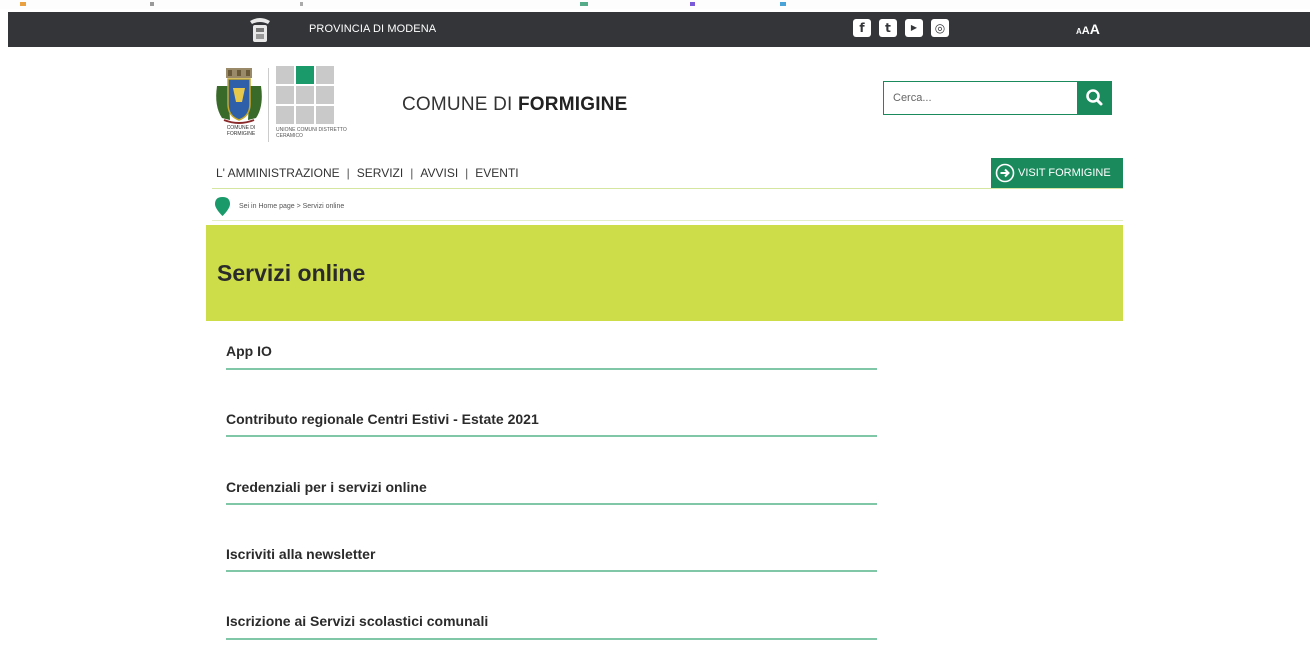 Image resolution: width=1310 pixels, height=649 pixels. What do you see at coordinates (667, 188) in the screenshot?
I see `nav-divider` at bounding box center [667, 188].